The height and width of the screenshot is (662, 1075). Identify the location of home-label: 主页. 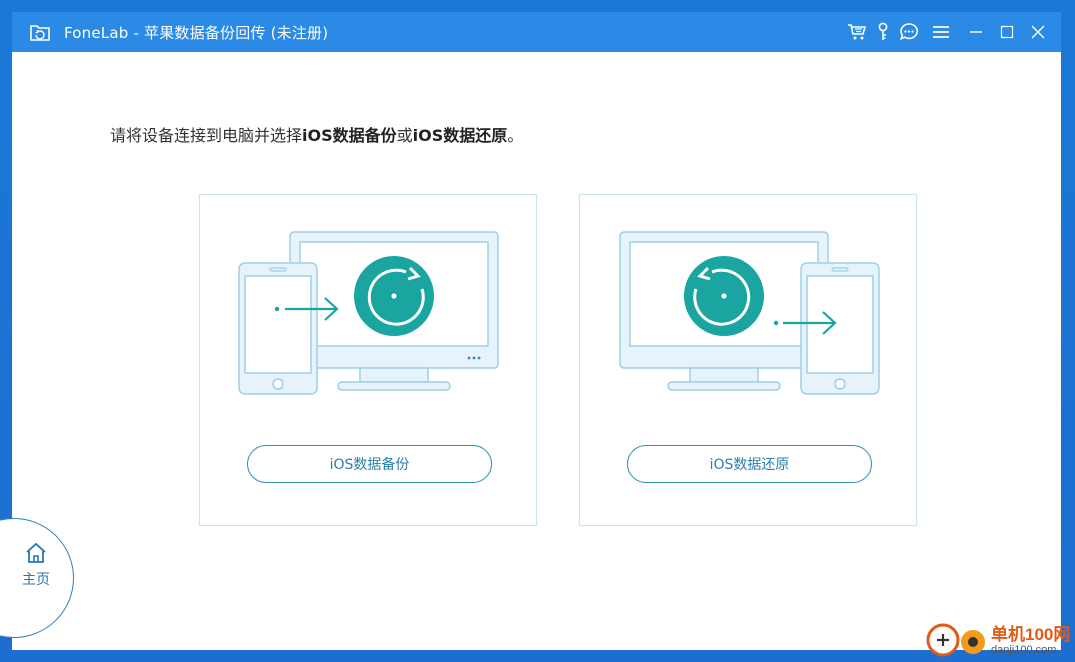
(36, 580).